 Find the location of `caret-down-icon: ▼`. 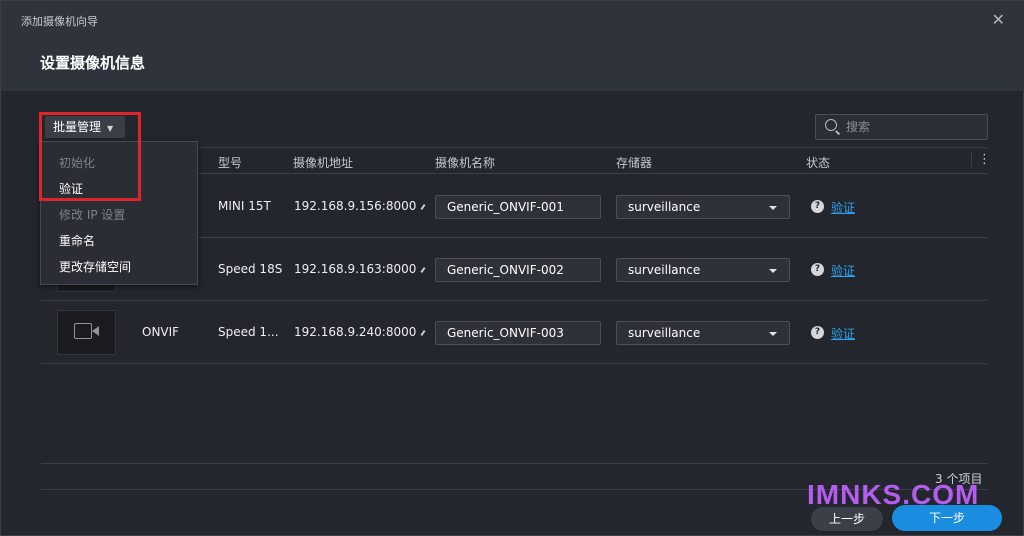

caret-down-icon: ▼ is located at coordinates (110, 128).